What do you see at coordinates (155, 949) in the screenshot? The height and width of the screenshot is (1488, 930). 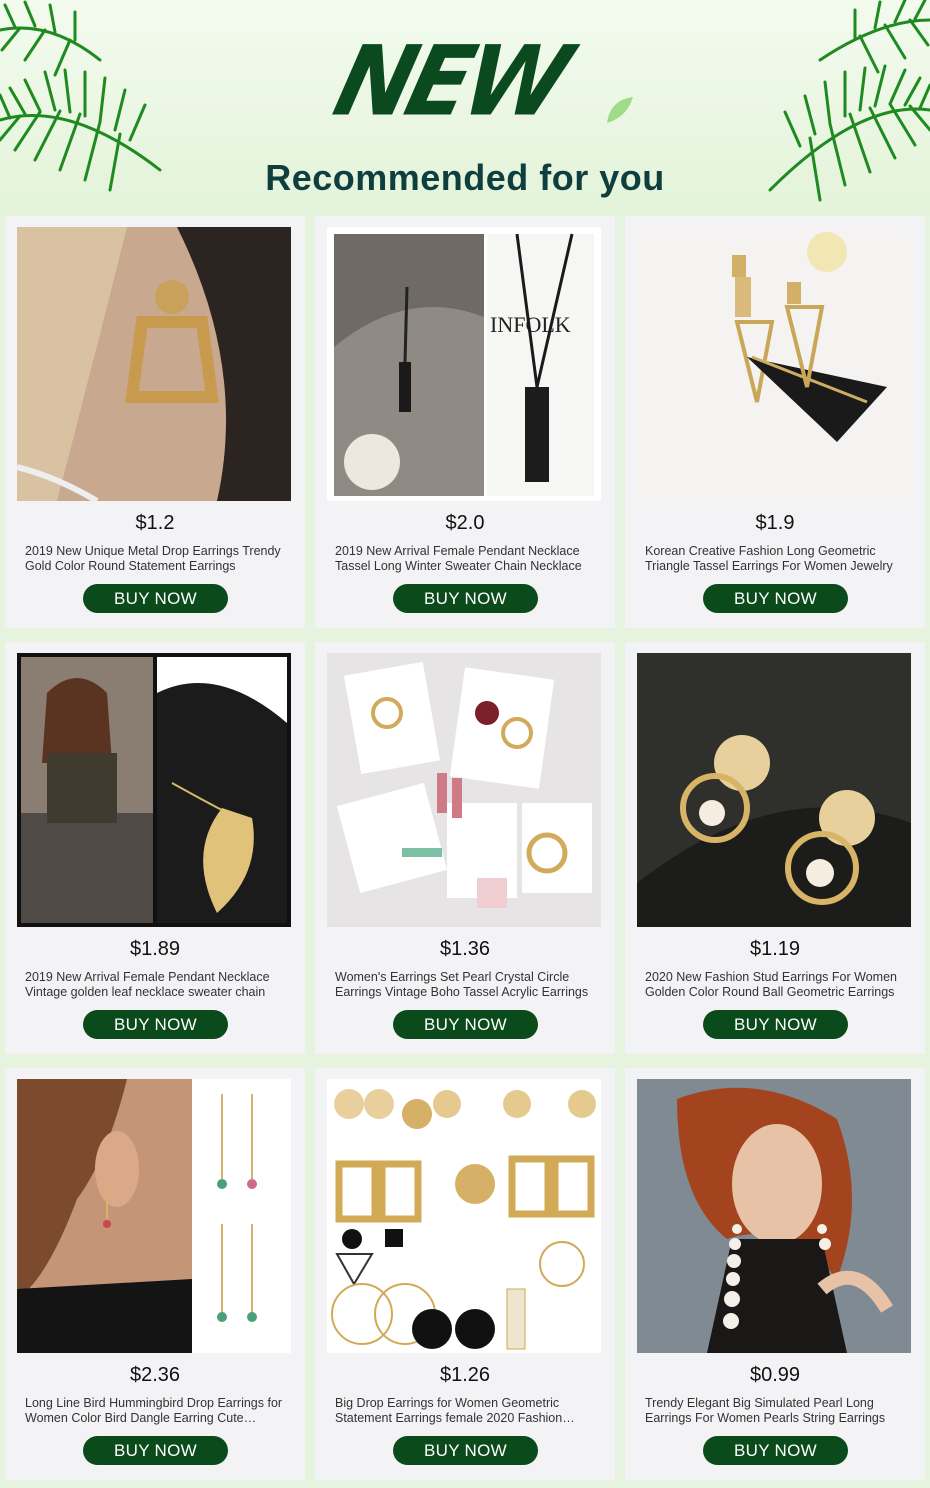 I see `product-price: $1.89` at bounding box center [155, 949].